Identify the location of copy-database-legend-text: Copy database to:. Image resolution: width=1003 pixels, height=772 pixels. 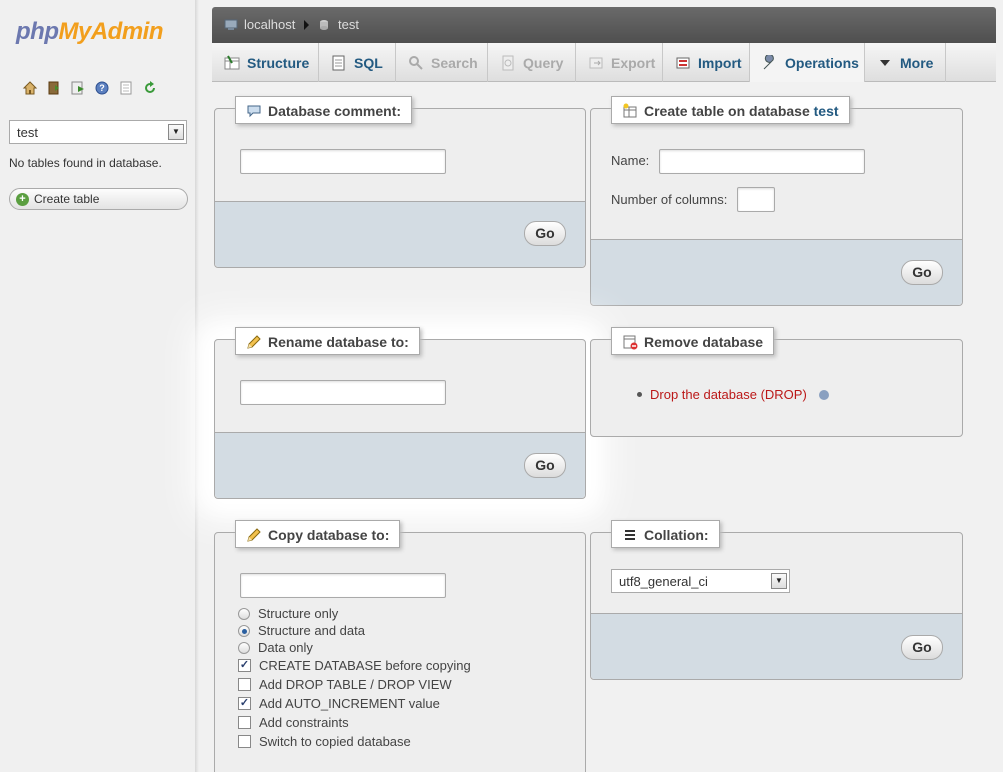
(329, 535).